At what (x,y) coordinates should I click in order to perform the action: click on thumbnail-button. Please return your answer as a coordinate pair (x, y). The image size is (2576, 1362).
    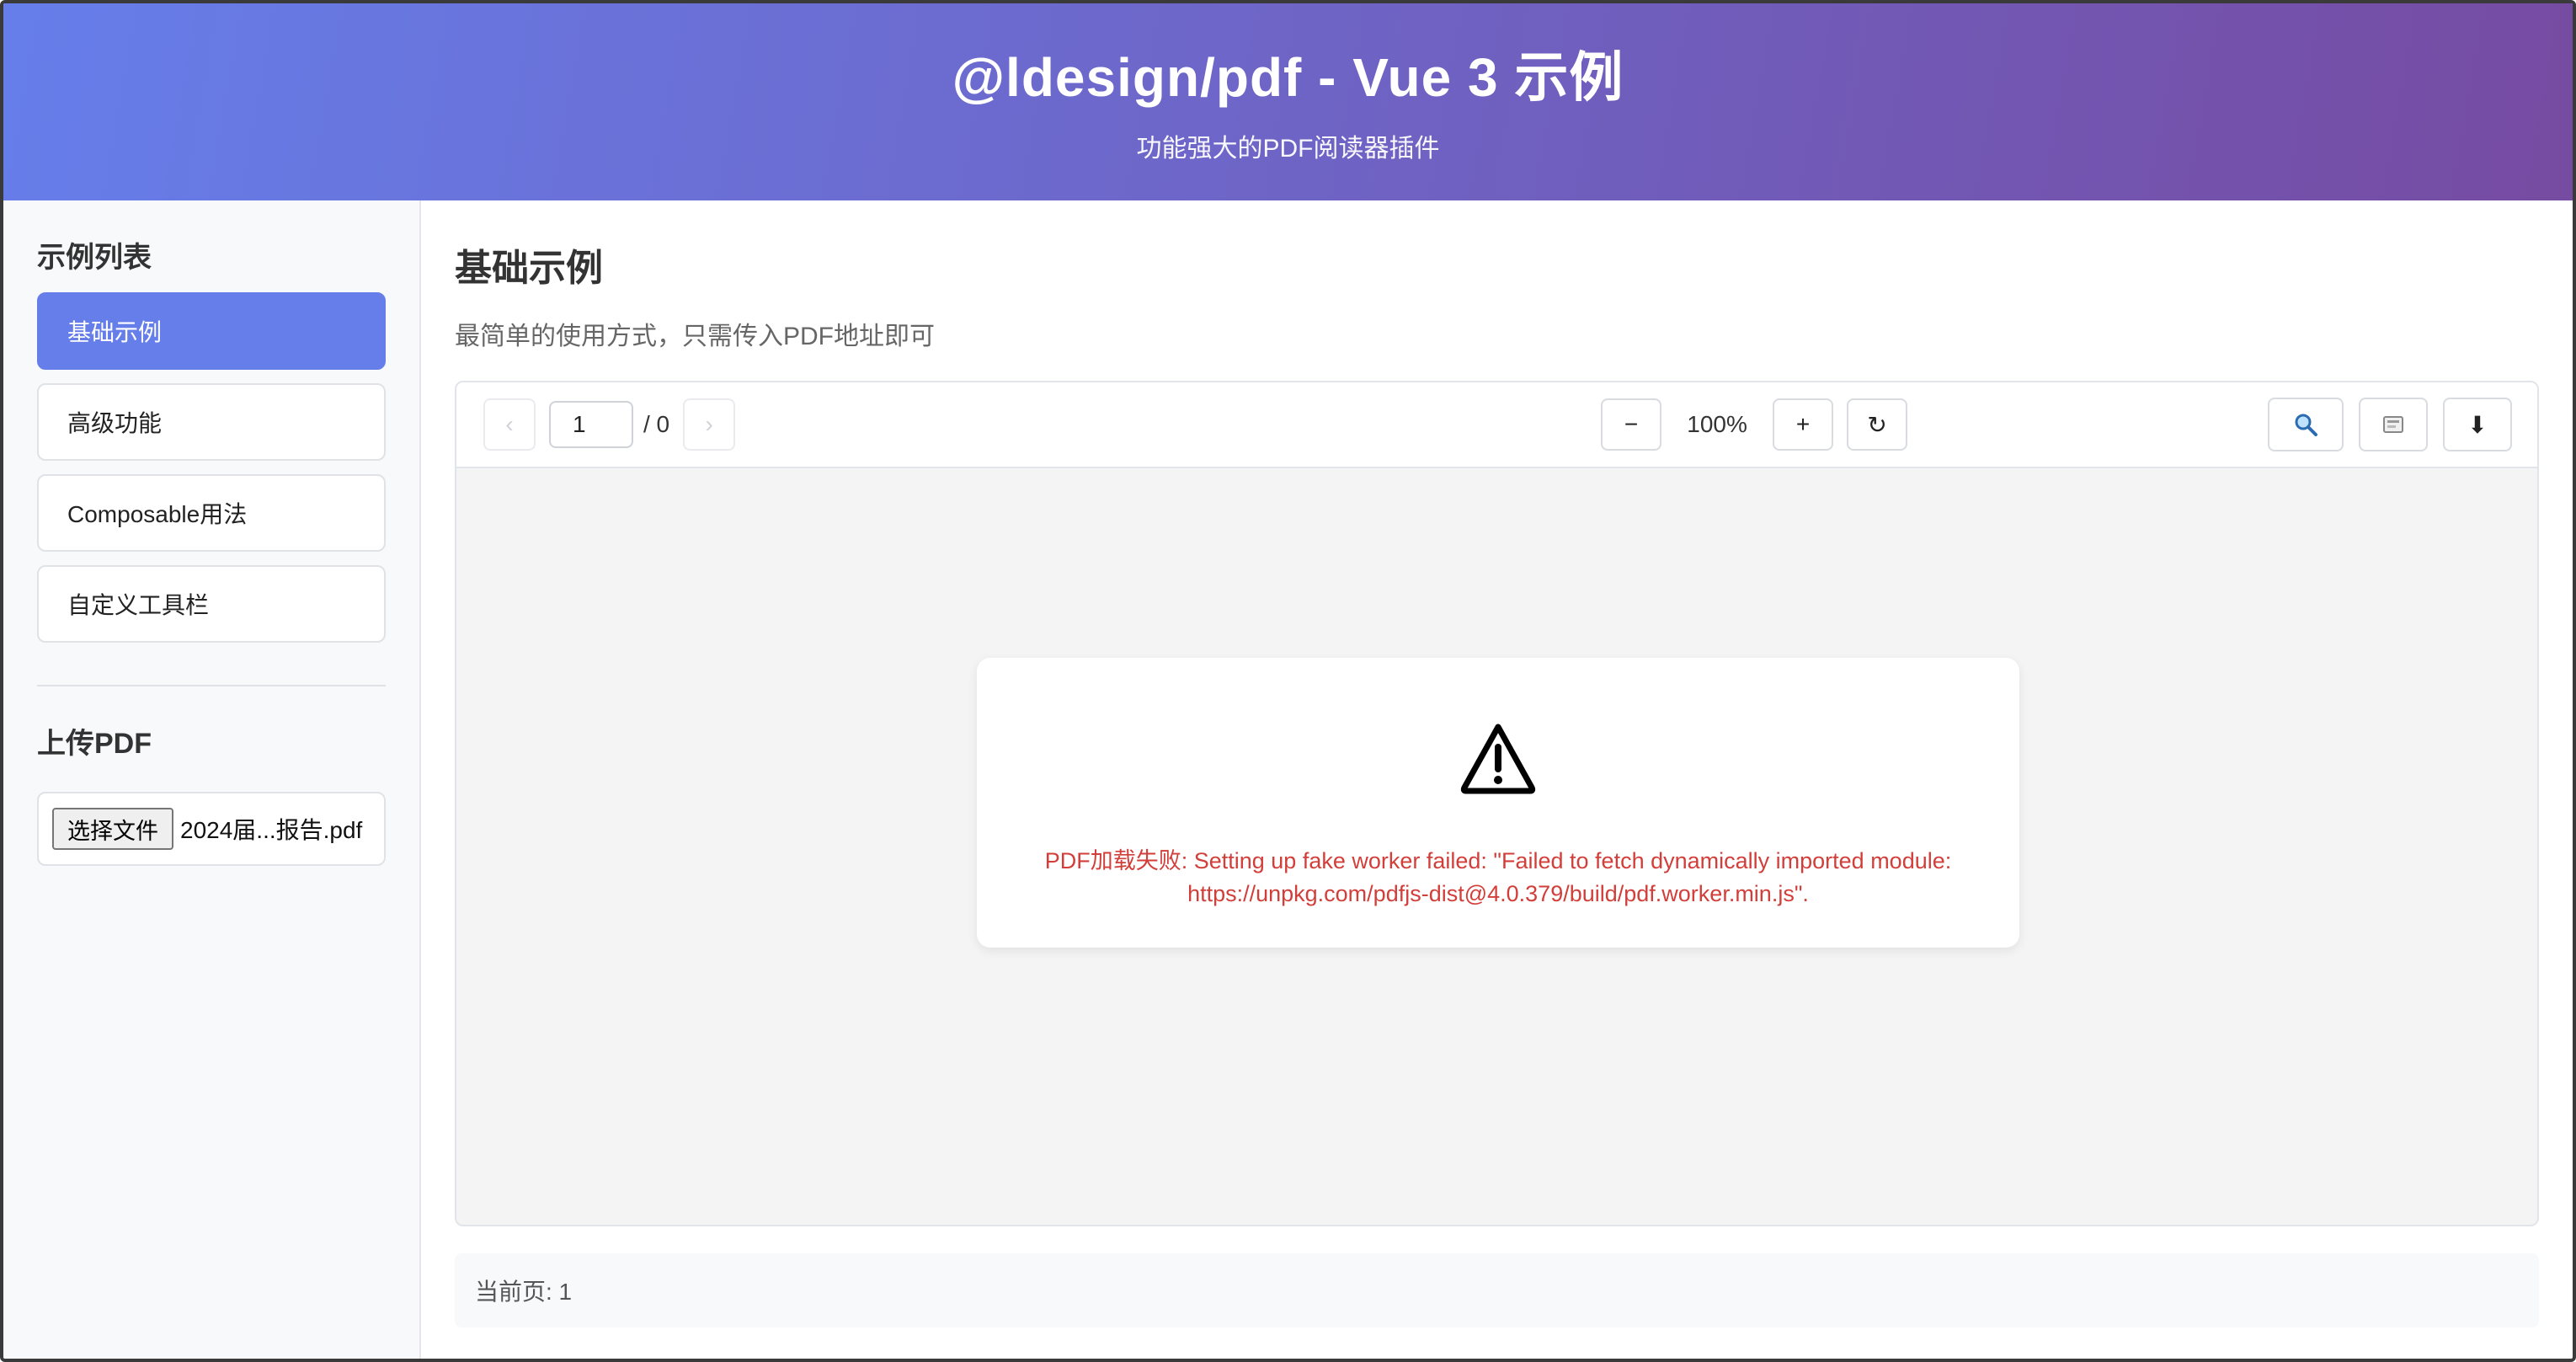
    Looking at the image, I should click on (2393, 424).